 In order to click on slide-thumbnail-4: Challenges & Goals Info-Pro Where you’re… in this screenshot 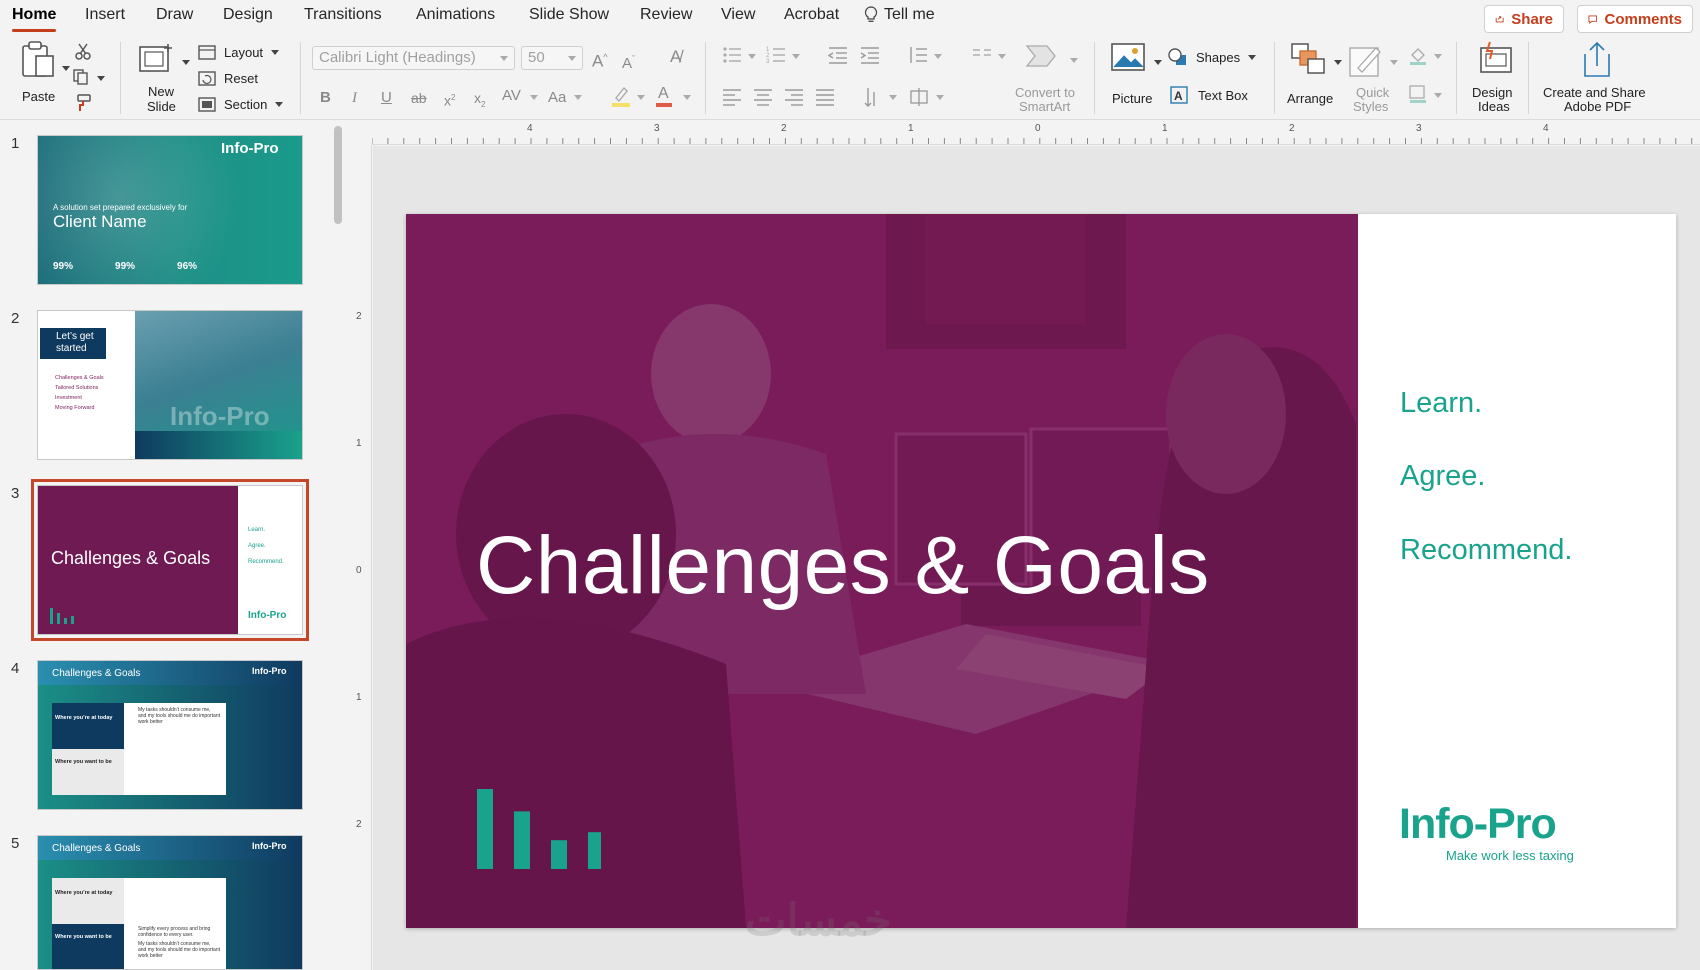, I will do `click(170, 735)`.